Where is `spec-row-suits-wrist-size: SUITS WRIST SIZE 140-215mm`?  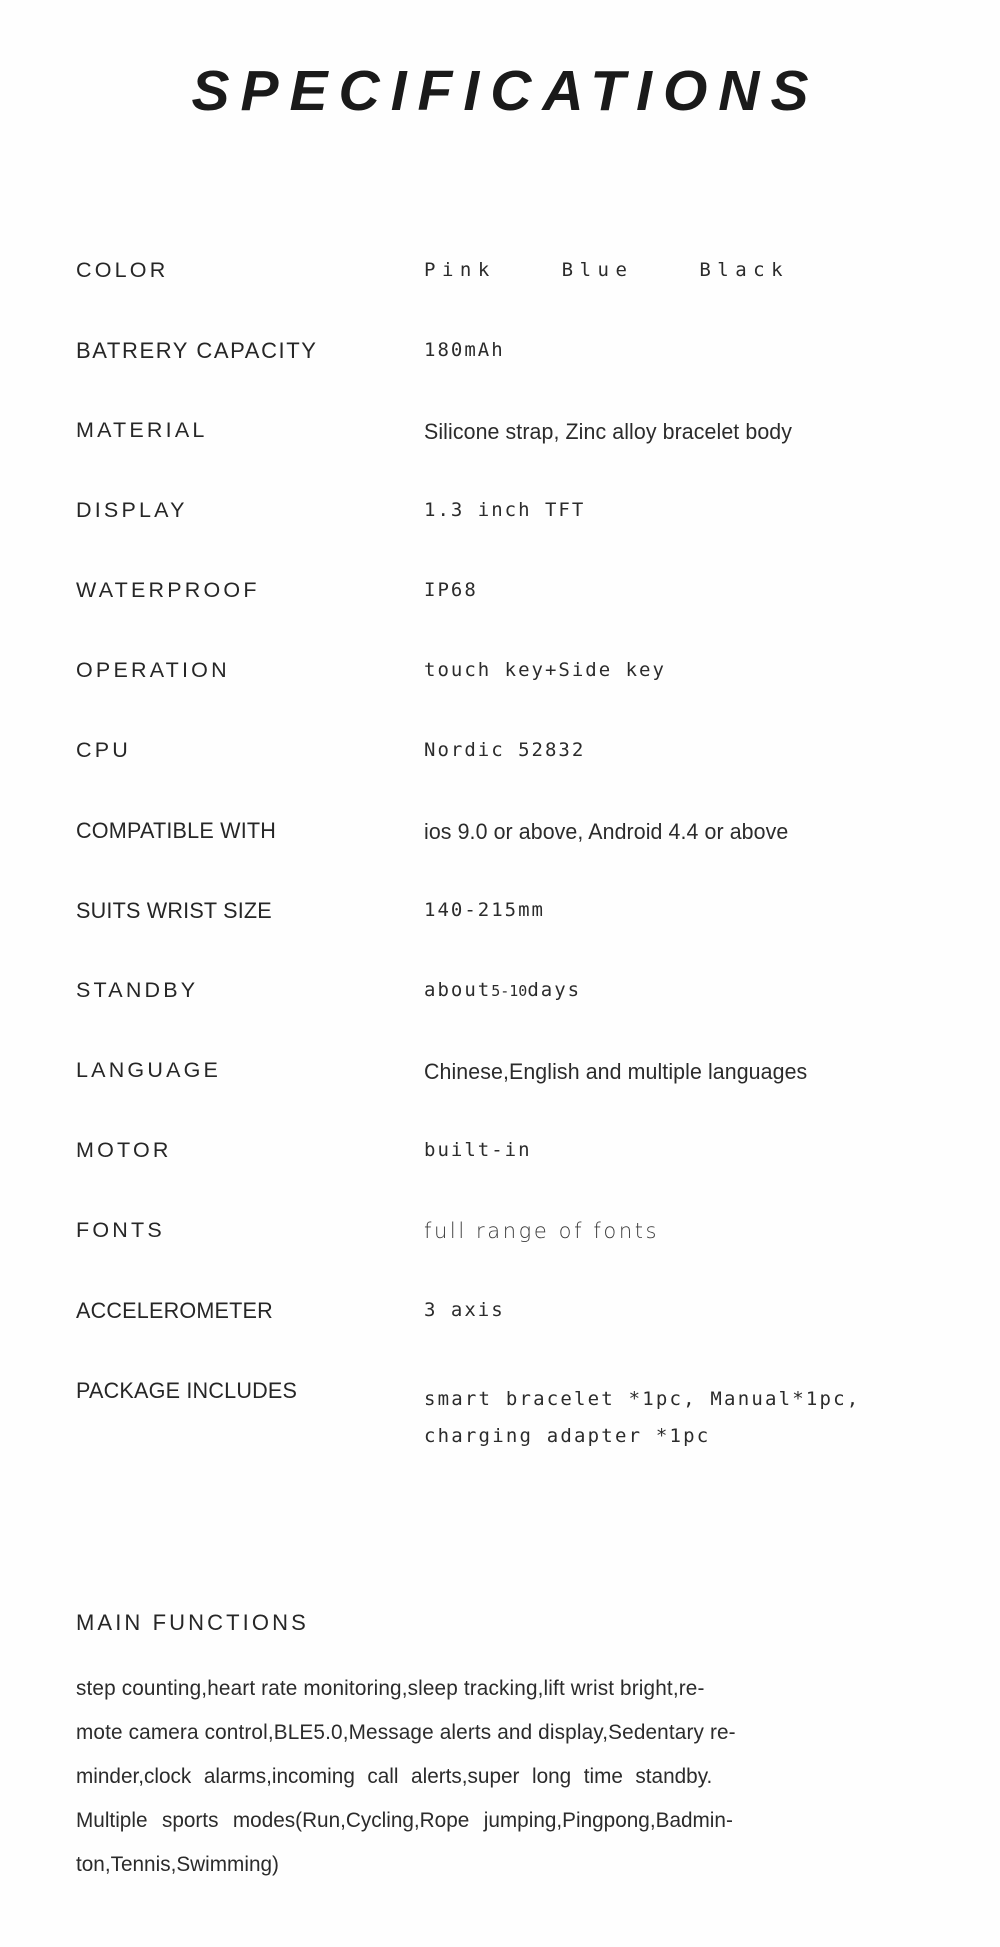
spec-row-suits-wrist-size: SUITS WRIST SIZE 140-215mm is located at coordinates (516, 938).